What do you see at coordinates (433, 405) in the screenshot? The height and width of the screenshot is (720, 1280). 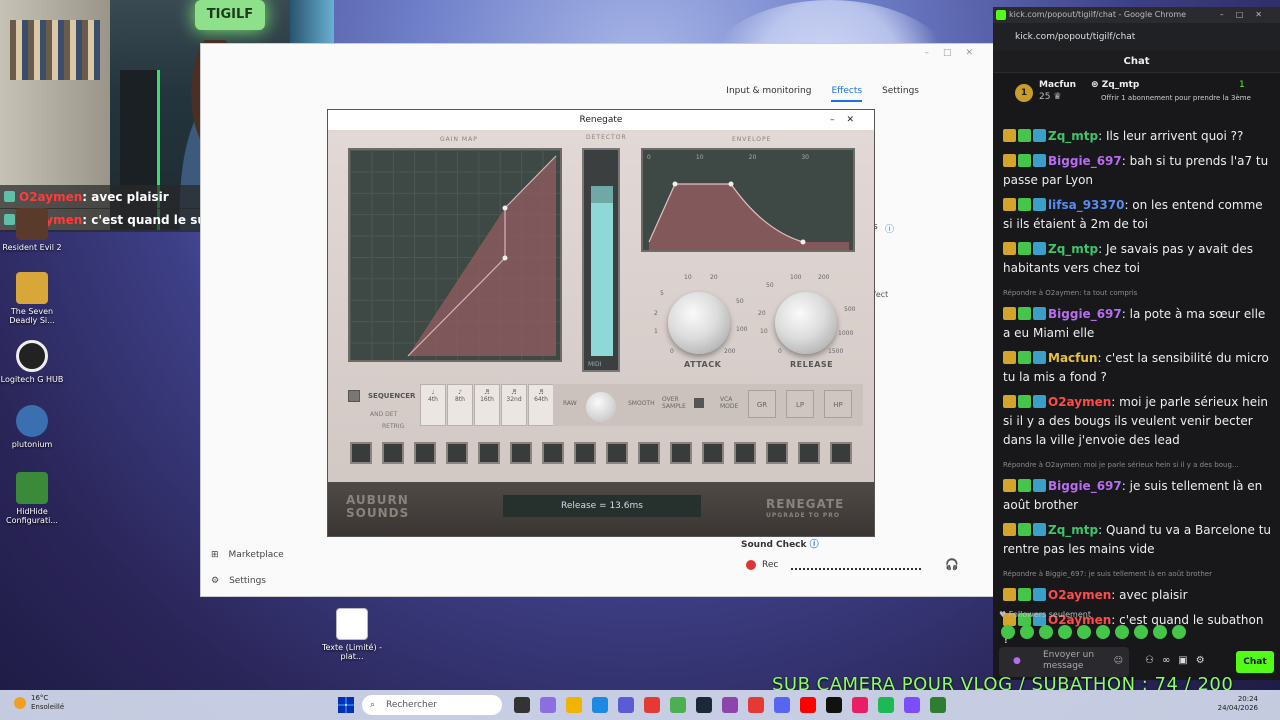 I see `note-4th-button: ♩ 4th` at bounding box center [433, 405].